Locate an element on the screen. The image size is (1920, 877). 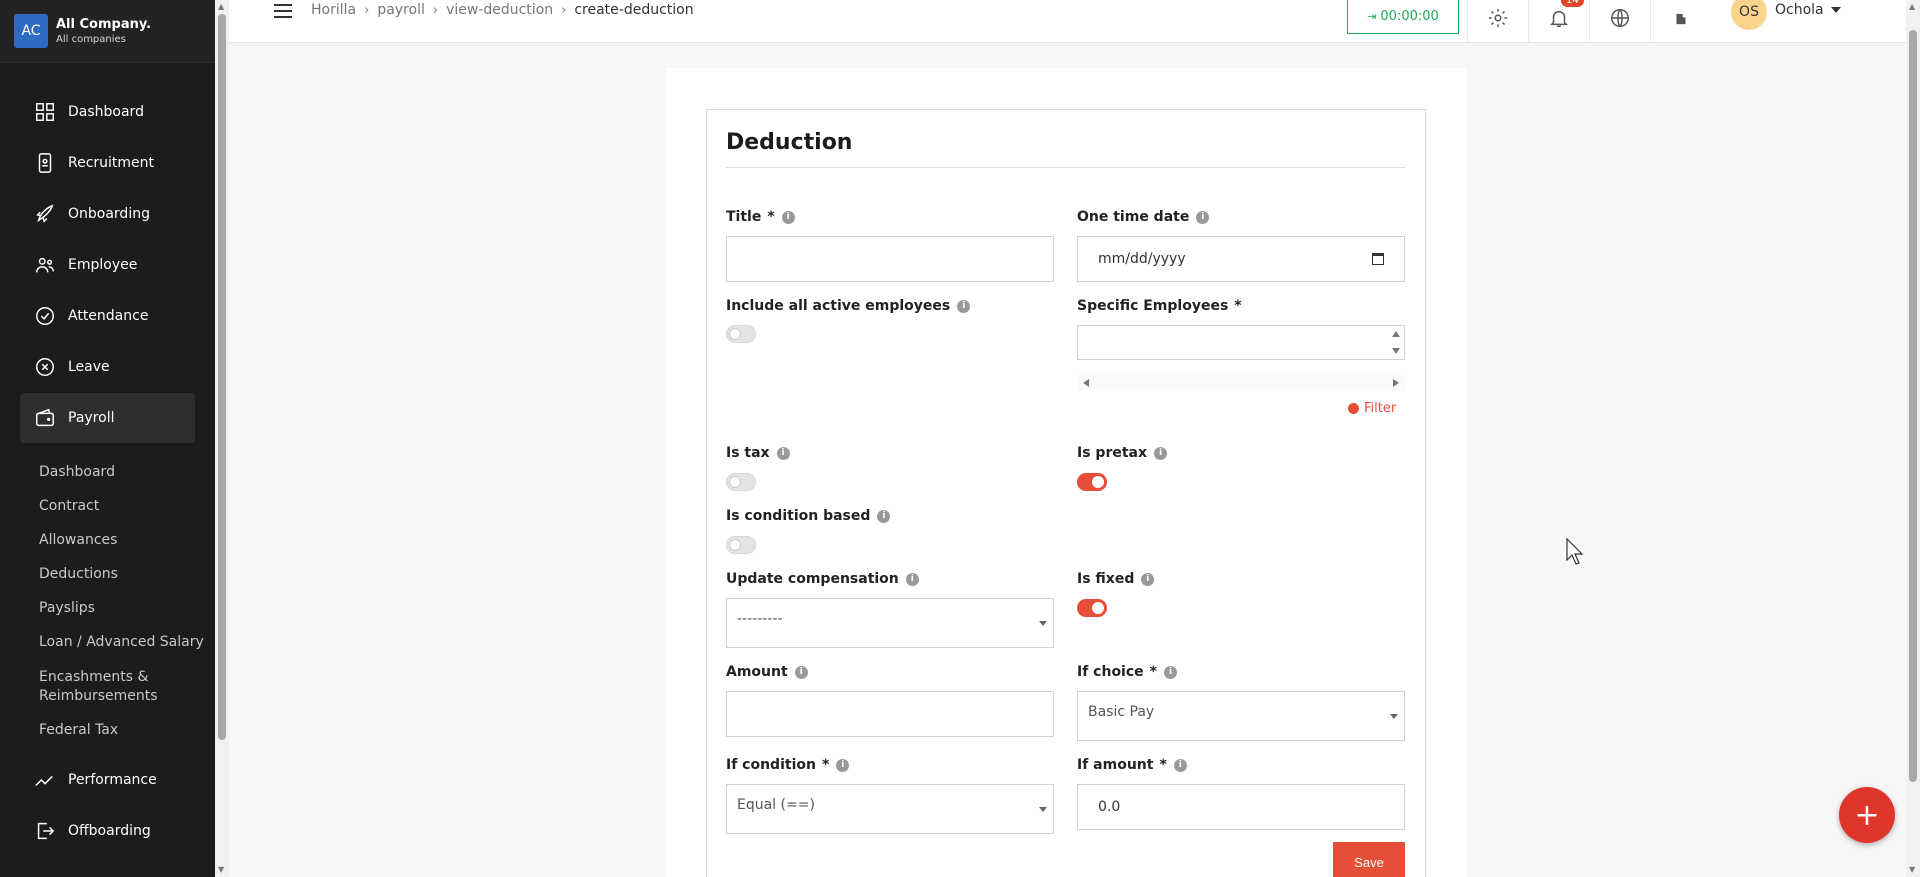
calendar-icon is located at coordinates (1378, 259).